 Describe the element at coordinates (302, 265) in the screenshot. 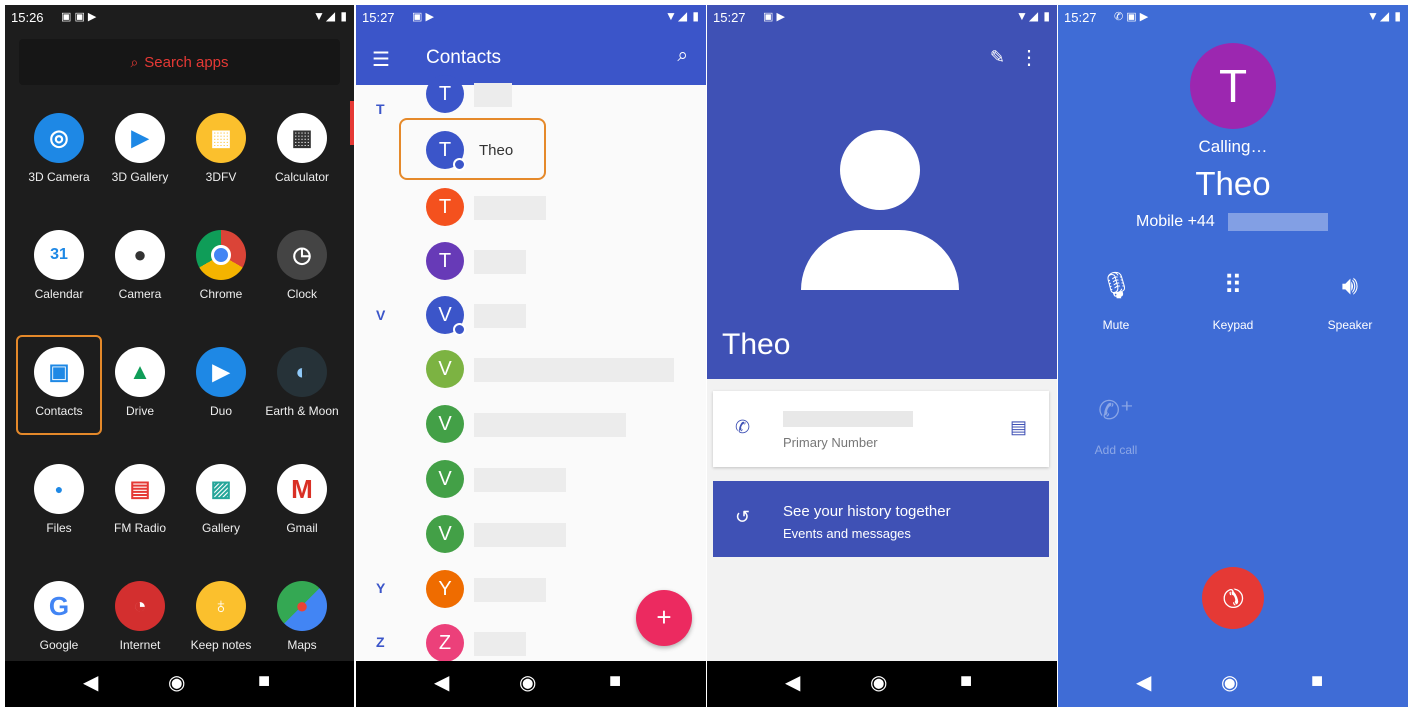

I see `app-clock: ◷ Clock` at that location.